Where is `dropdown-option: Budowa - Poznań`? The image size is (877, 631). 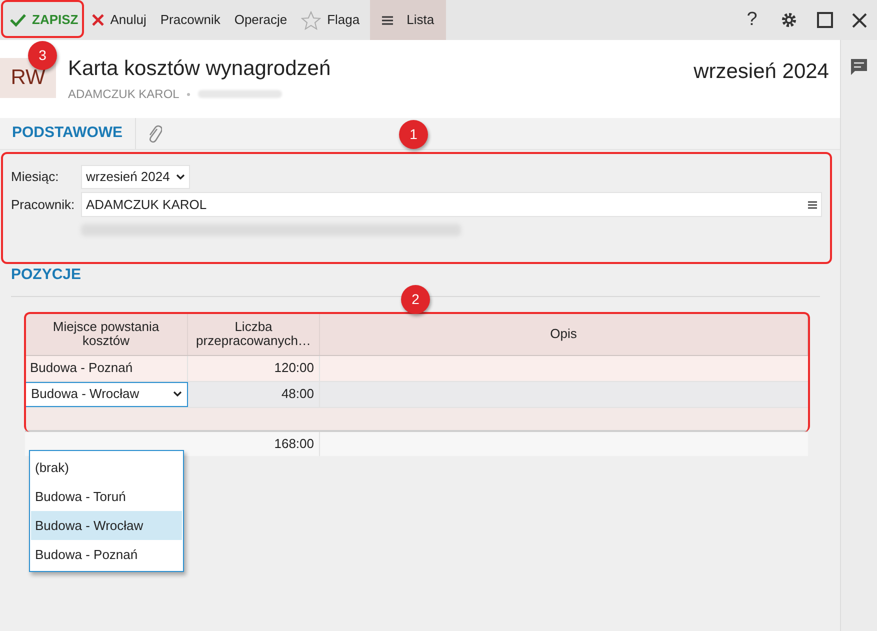
dropdown-option: Budowa - Poznań is located at coordinates (106, 554).